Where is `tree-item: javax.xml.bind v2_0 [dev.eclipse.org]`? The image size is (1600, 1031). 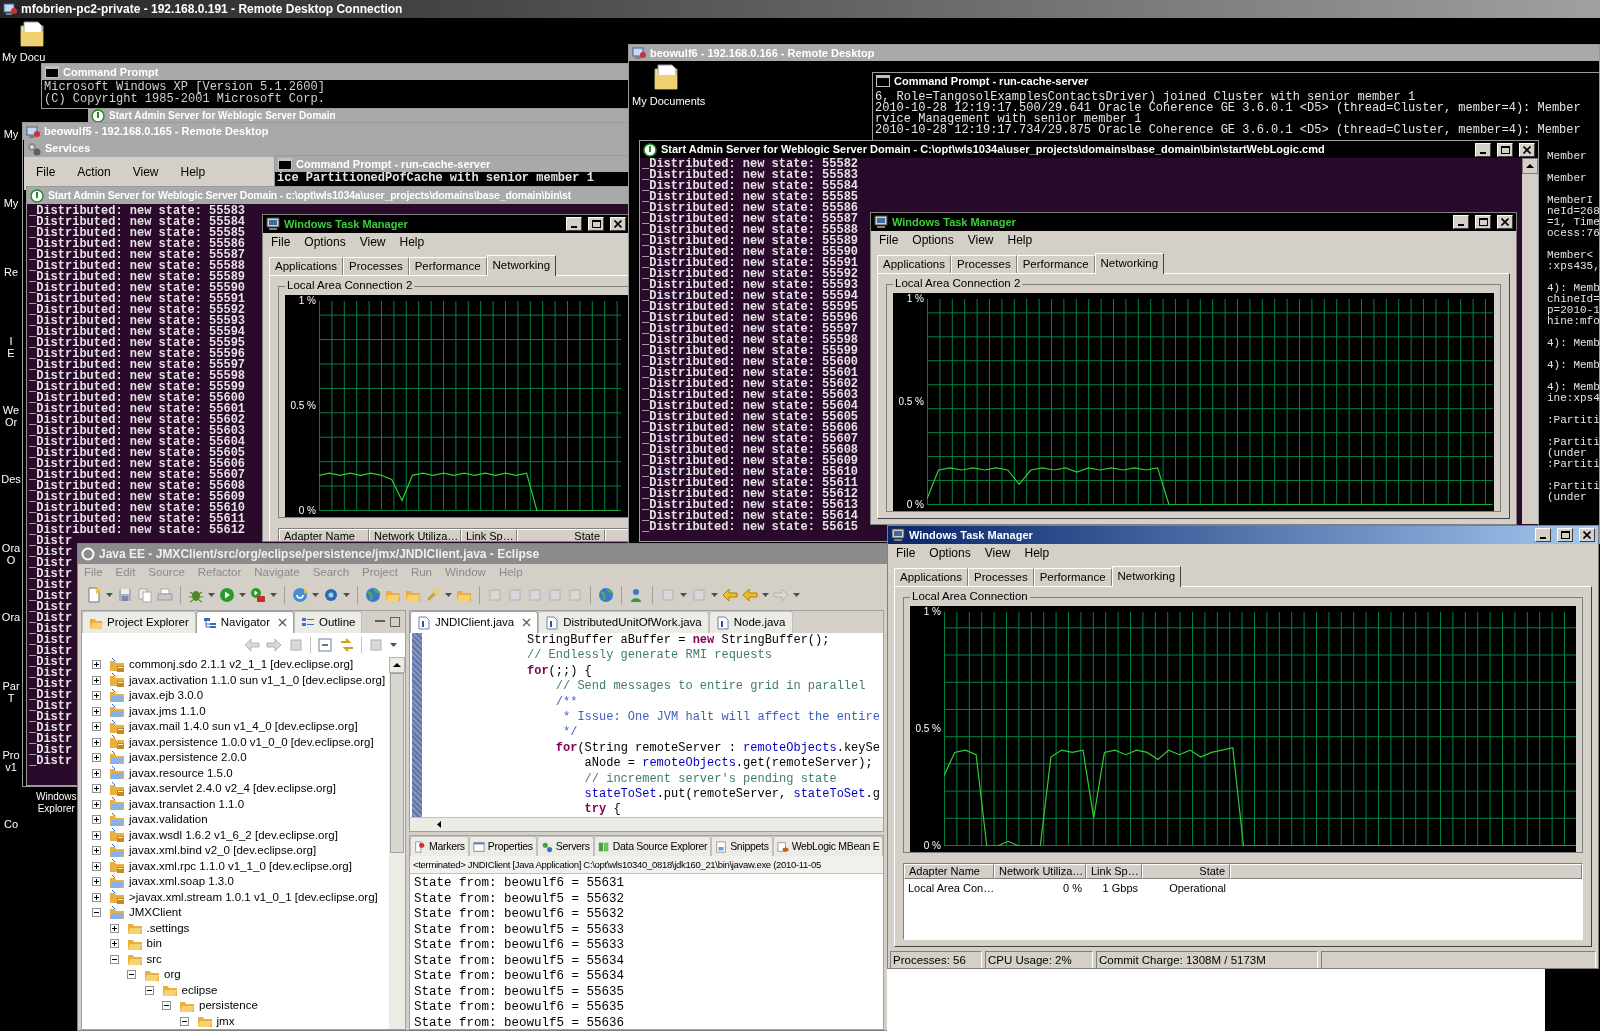
tree-item: javax.xml.bind v2_0 [dev.eclipse.org] is located at coordinates (235, 851).